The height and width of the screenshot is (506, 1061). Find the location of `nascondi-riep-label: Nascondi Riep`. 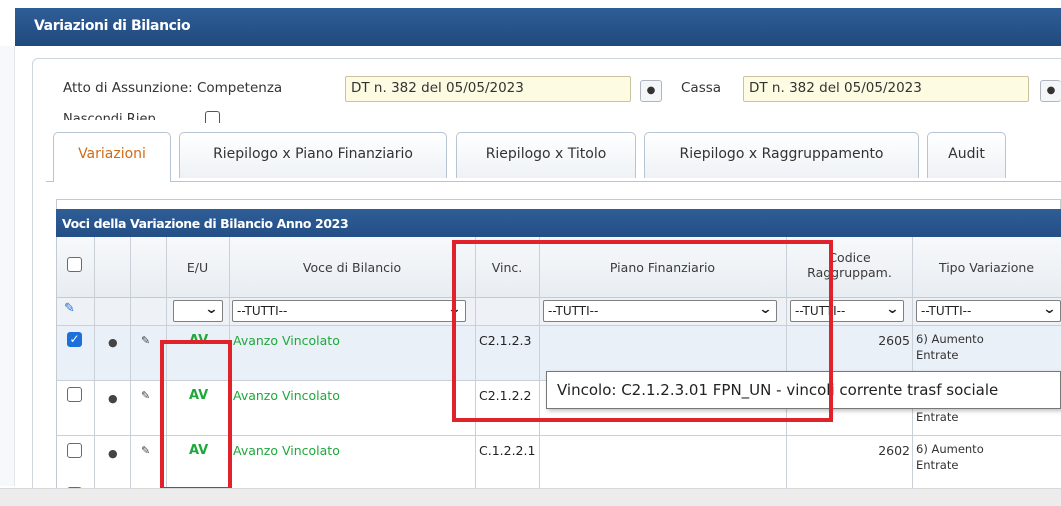

nascondi-riep-label: Nascondi Riep is located at coordinates (109, 116).